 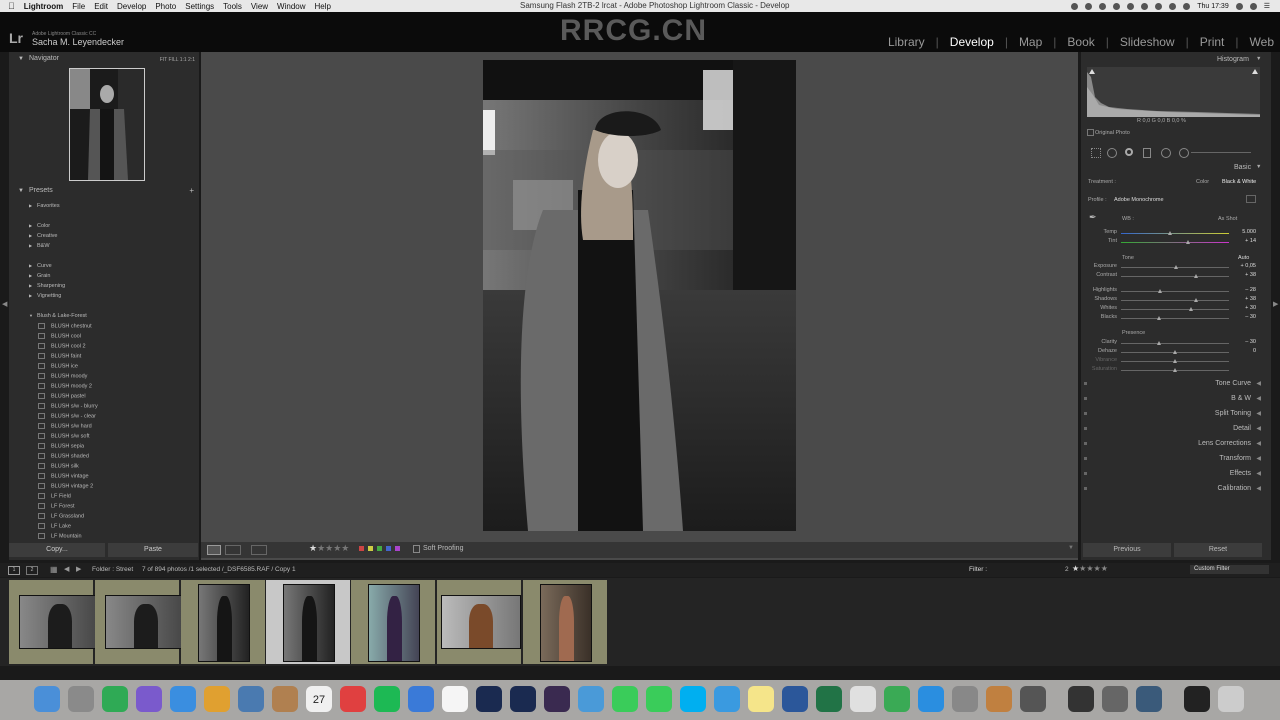 I want to click on preset-group: ▶ Sharpening, so click(x=47, y=286).